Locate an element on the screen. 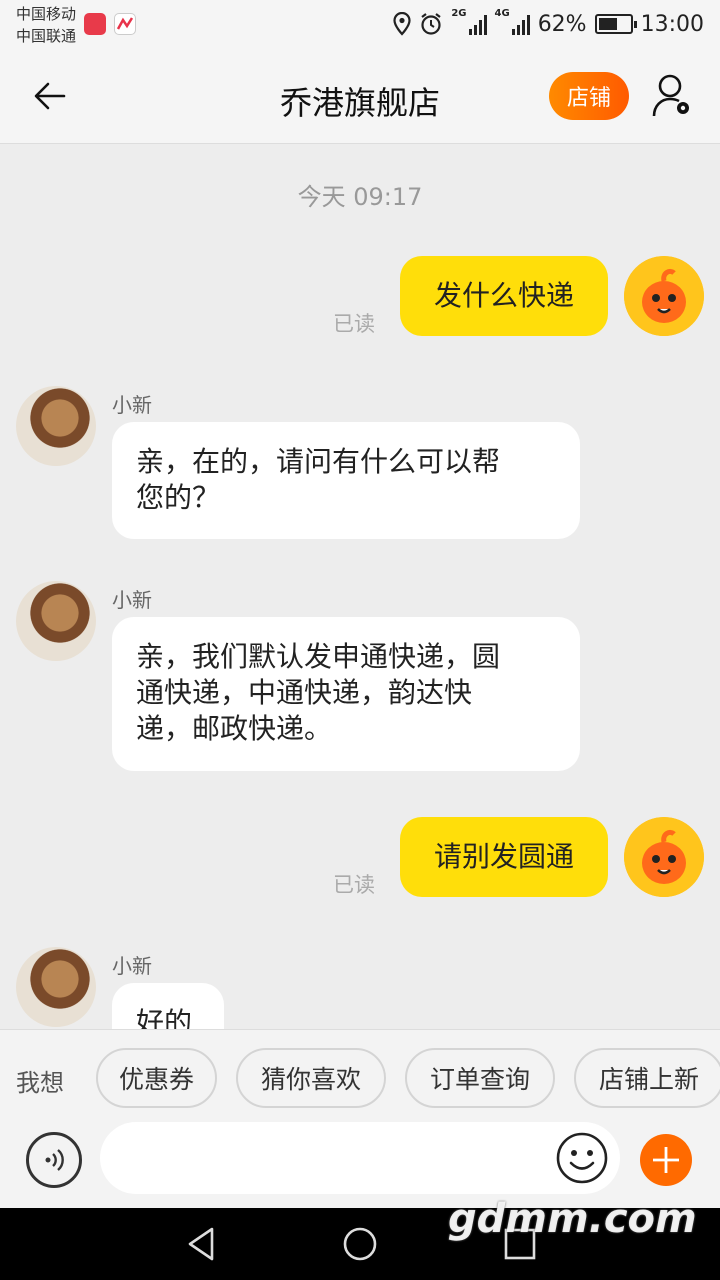  more-actions-button is located at coordinates (666, 1160).